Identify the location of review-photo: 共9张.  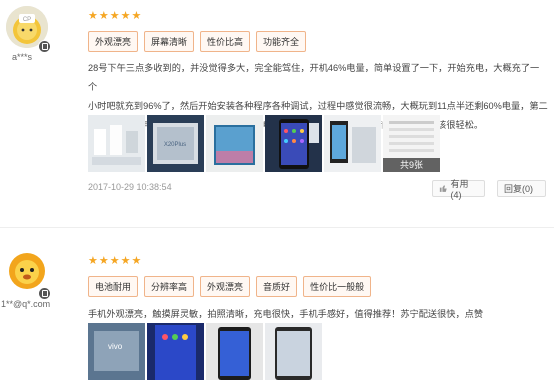
(411, 143).